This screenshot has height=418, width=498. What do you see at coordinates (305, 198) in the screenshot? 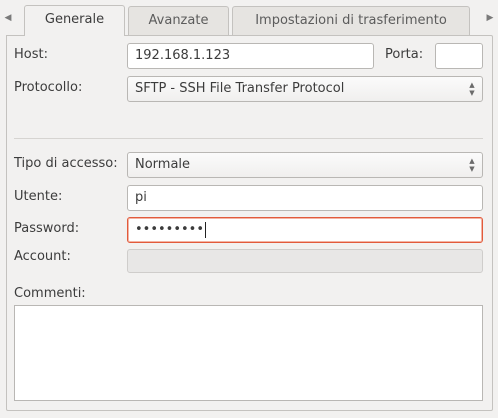
I see `user-input: pi` at bounding box center [305, 198].